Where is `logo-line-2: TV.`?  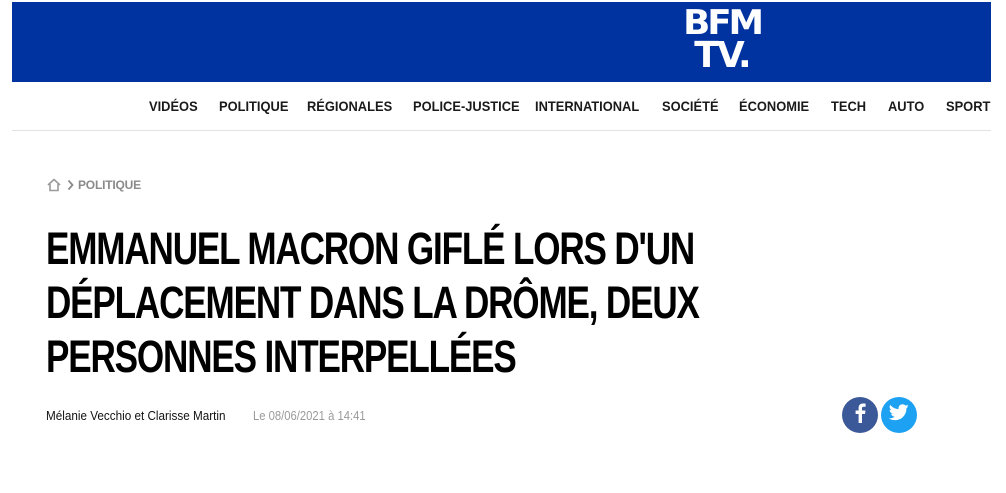 logo-line-2: TV. is located at coordinates (722, 55).